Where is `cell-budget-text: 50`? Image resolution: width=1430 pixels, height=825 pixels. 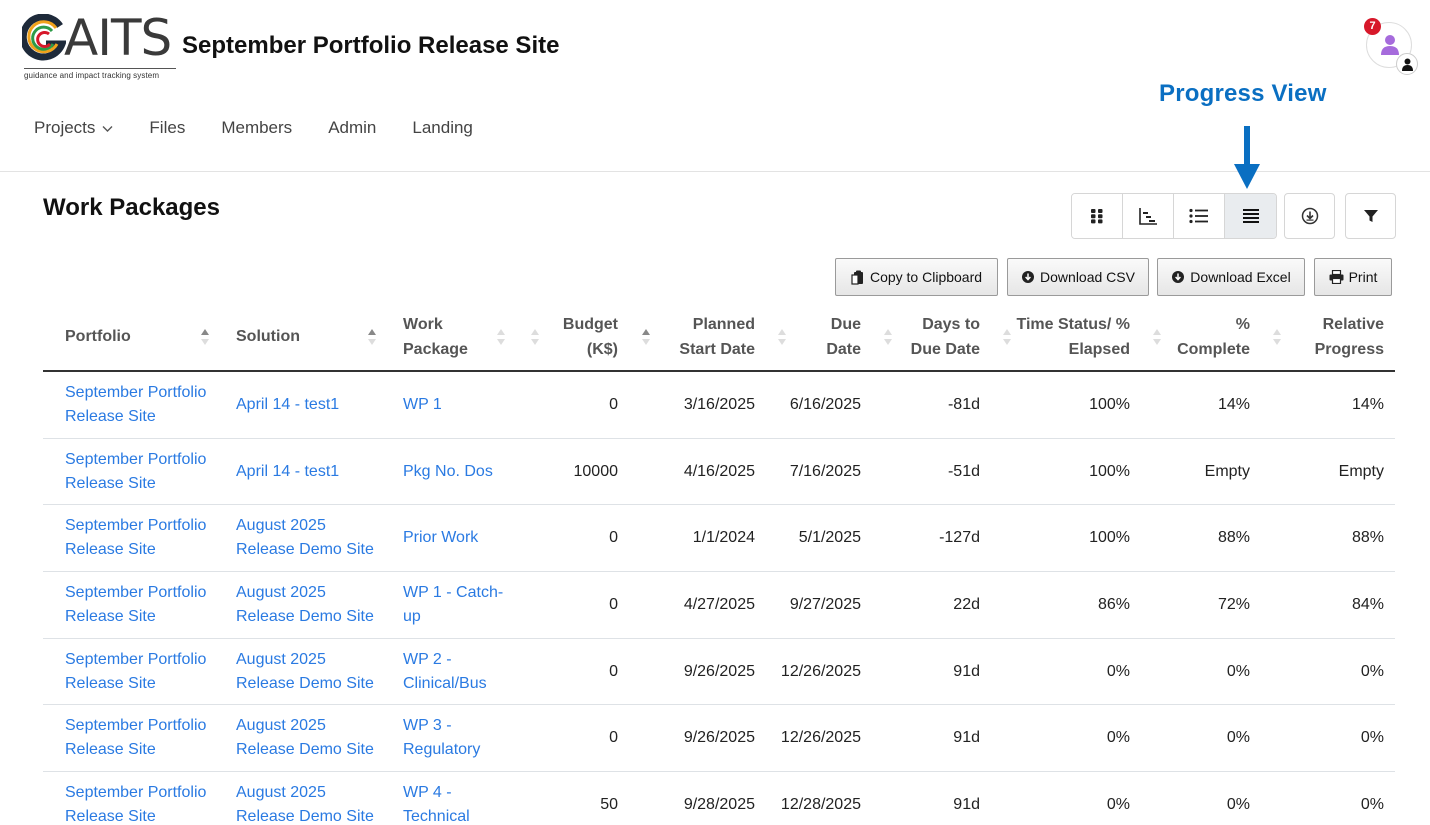
cell-budget-text: 50 is located at coordinates (609, 805).